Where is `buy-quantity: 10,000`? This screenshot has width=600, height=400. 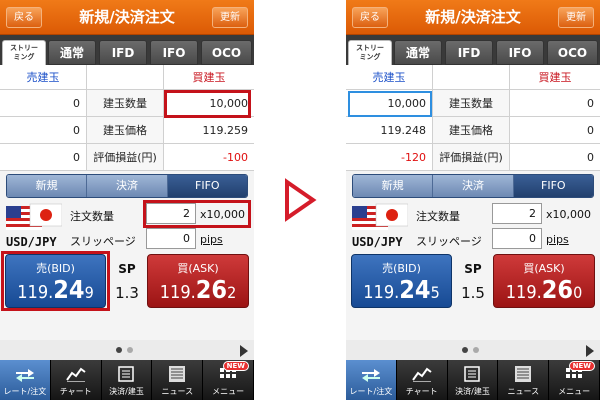 buy-quantity: 10,000 is located at coordinates (209, 103).